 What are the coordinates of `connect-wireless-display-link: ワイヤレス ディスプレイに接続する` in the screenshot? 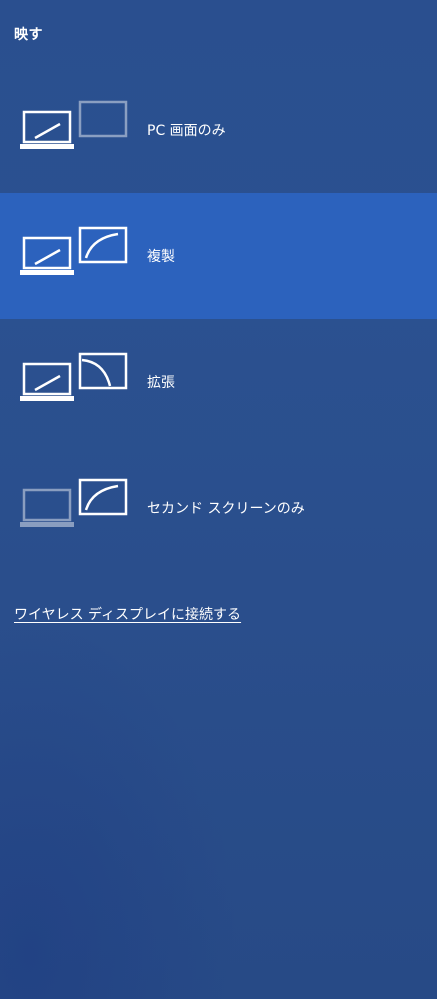 It's located at (127, 614).